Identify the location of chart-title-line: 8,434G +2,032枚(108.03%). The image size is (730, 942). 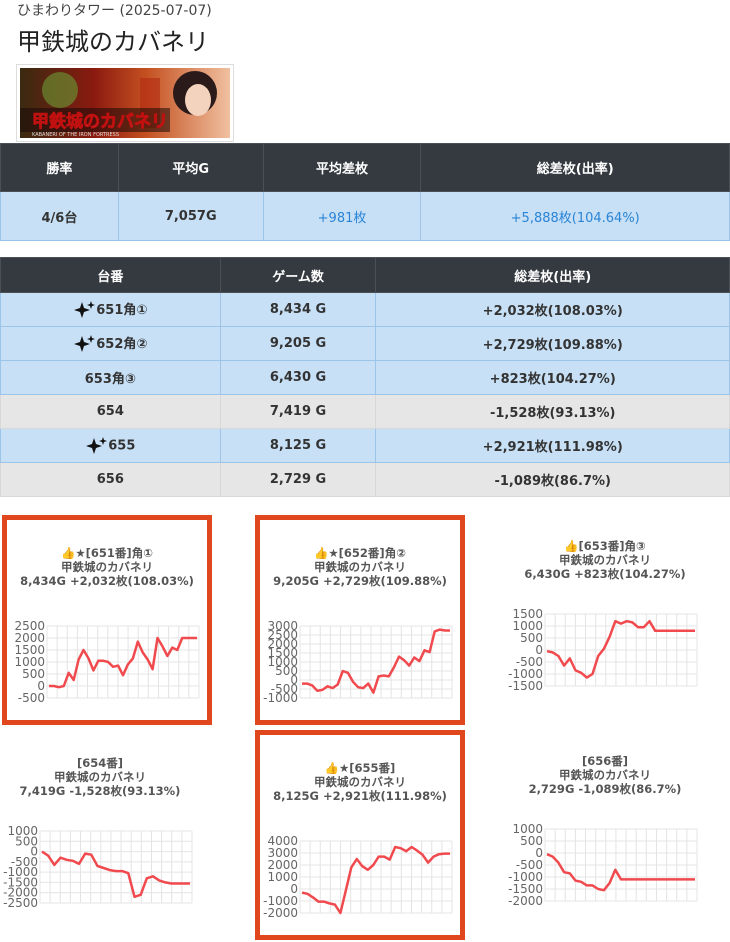
(107, 581).